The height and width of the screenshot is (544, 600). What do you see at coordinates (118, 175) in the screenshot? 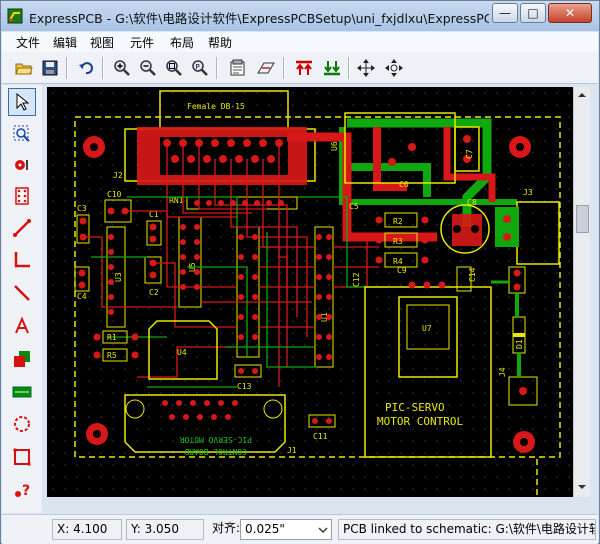
I see `label-j2: J2` at bounding box center [118, 175].